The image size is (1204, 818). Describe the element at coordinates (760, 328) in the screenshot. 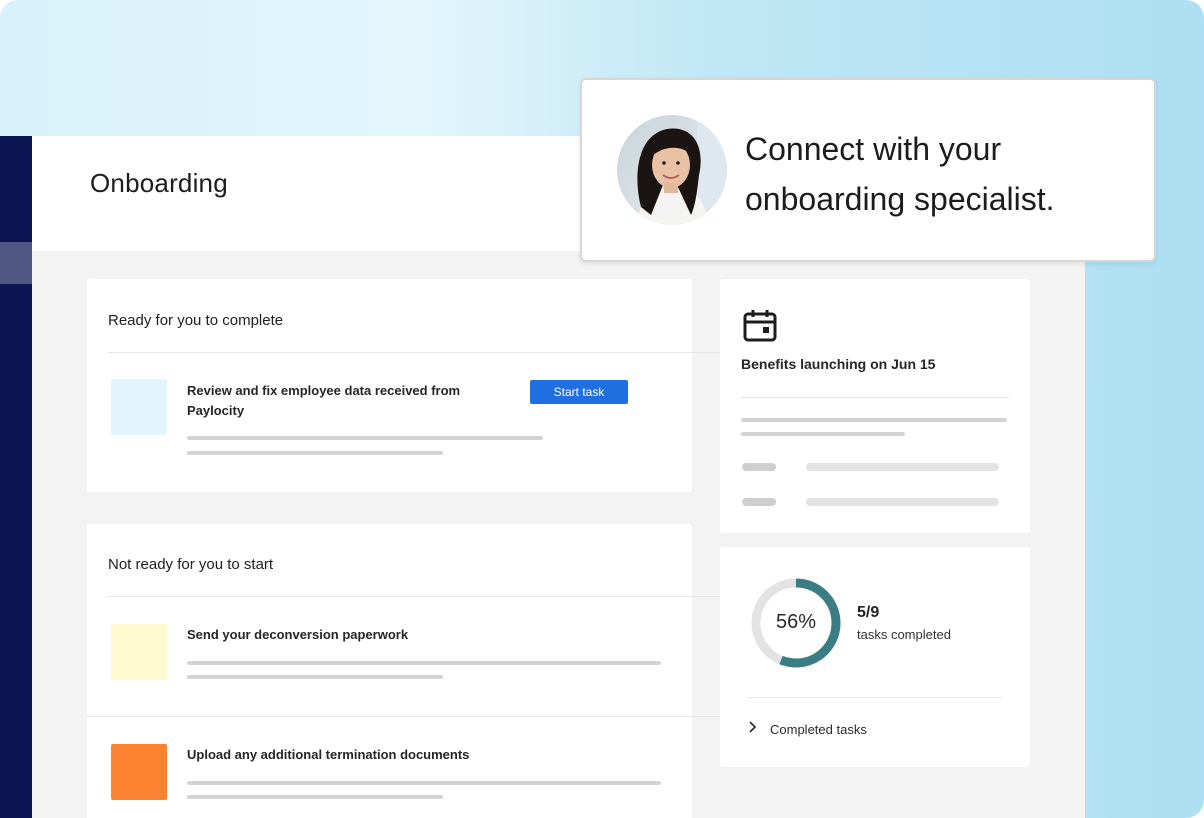

I see `calendar-icon` at that location.